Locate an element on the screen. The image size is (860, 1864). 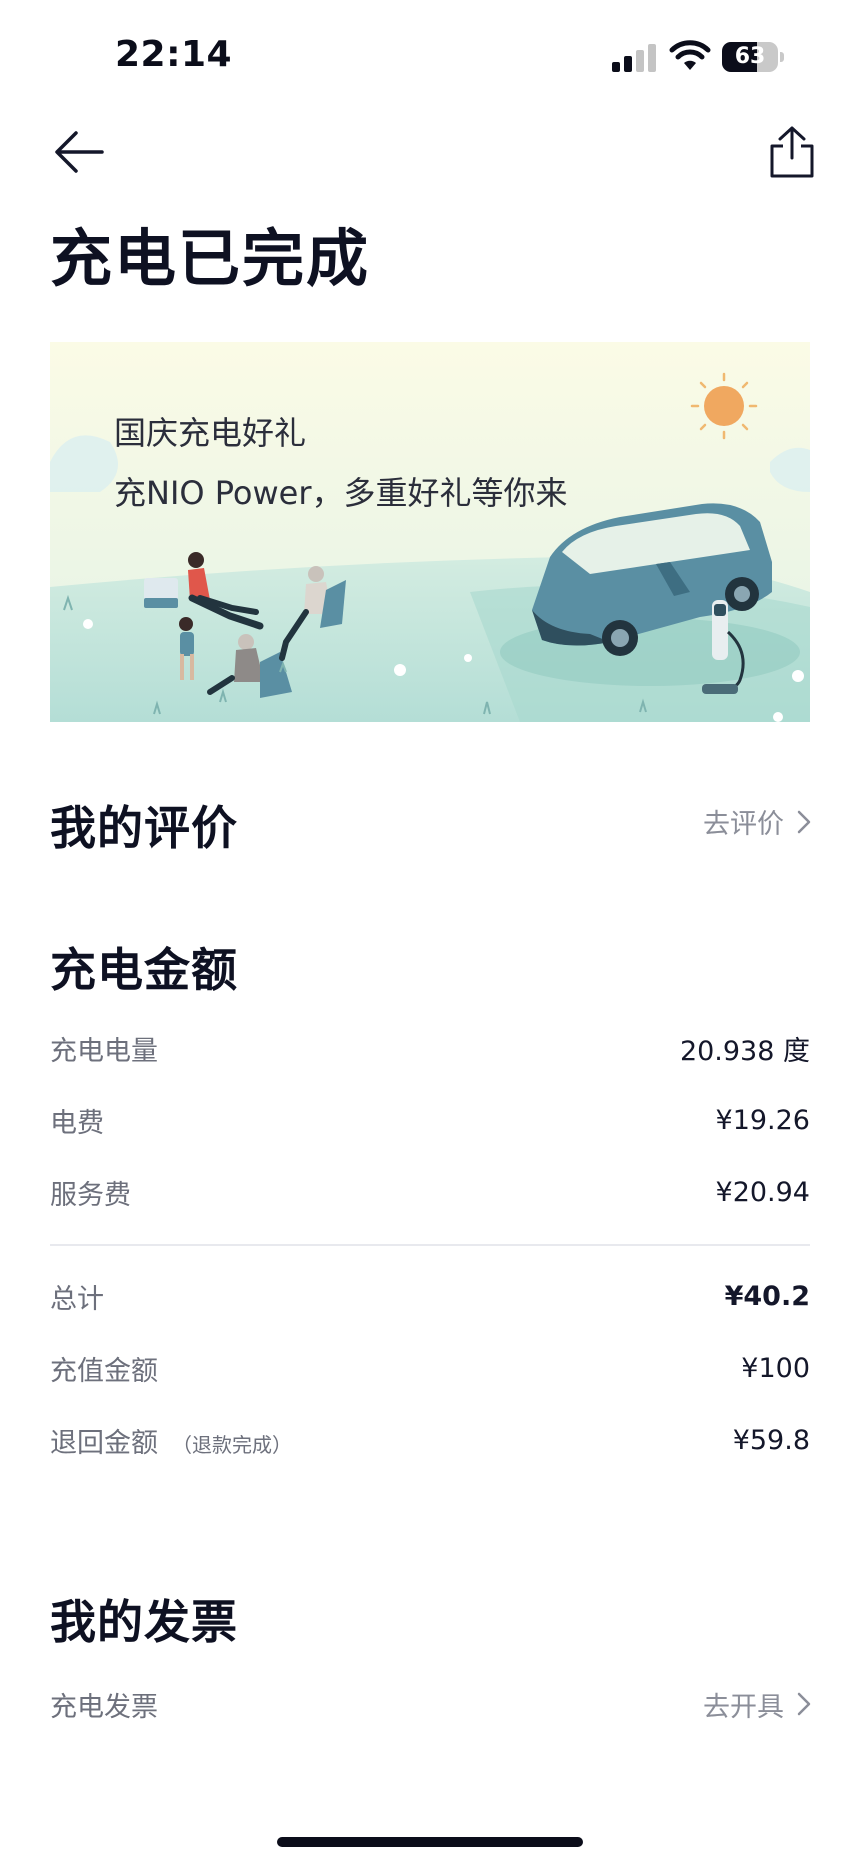
issue-invoice-label: 去开具 is located at coordinates (743, 1707).